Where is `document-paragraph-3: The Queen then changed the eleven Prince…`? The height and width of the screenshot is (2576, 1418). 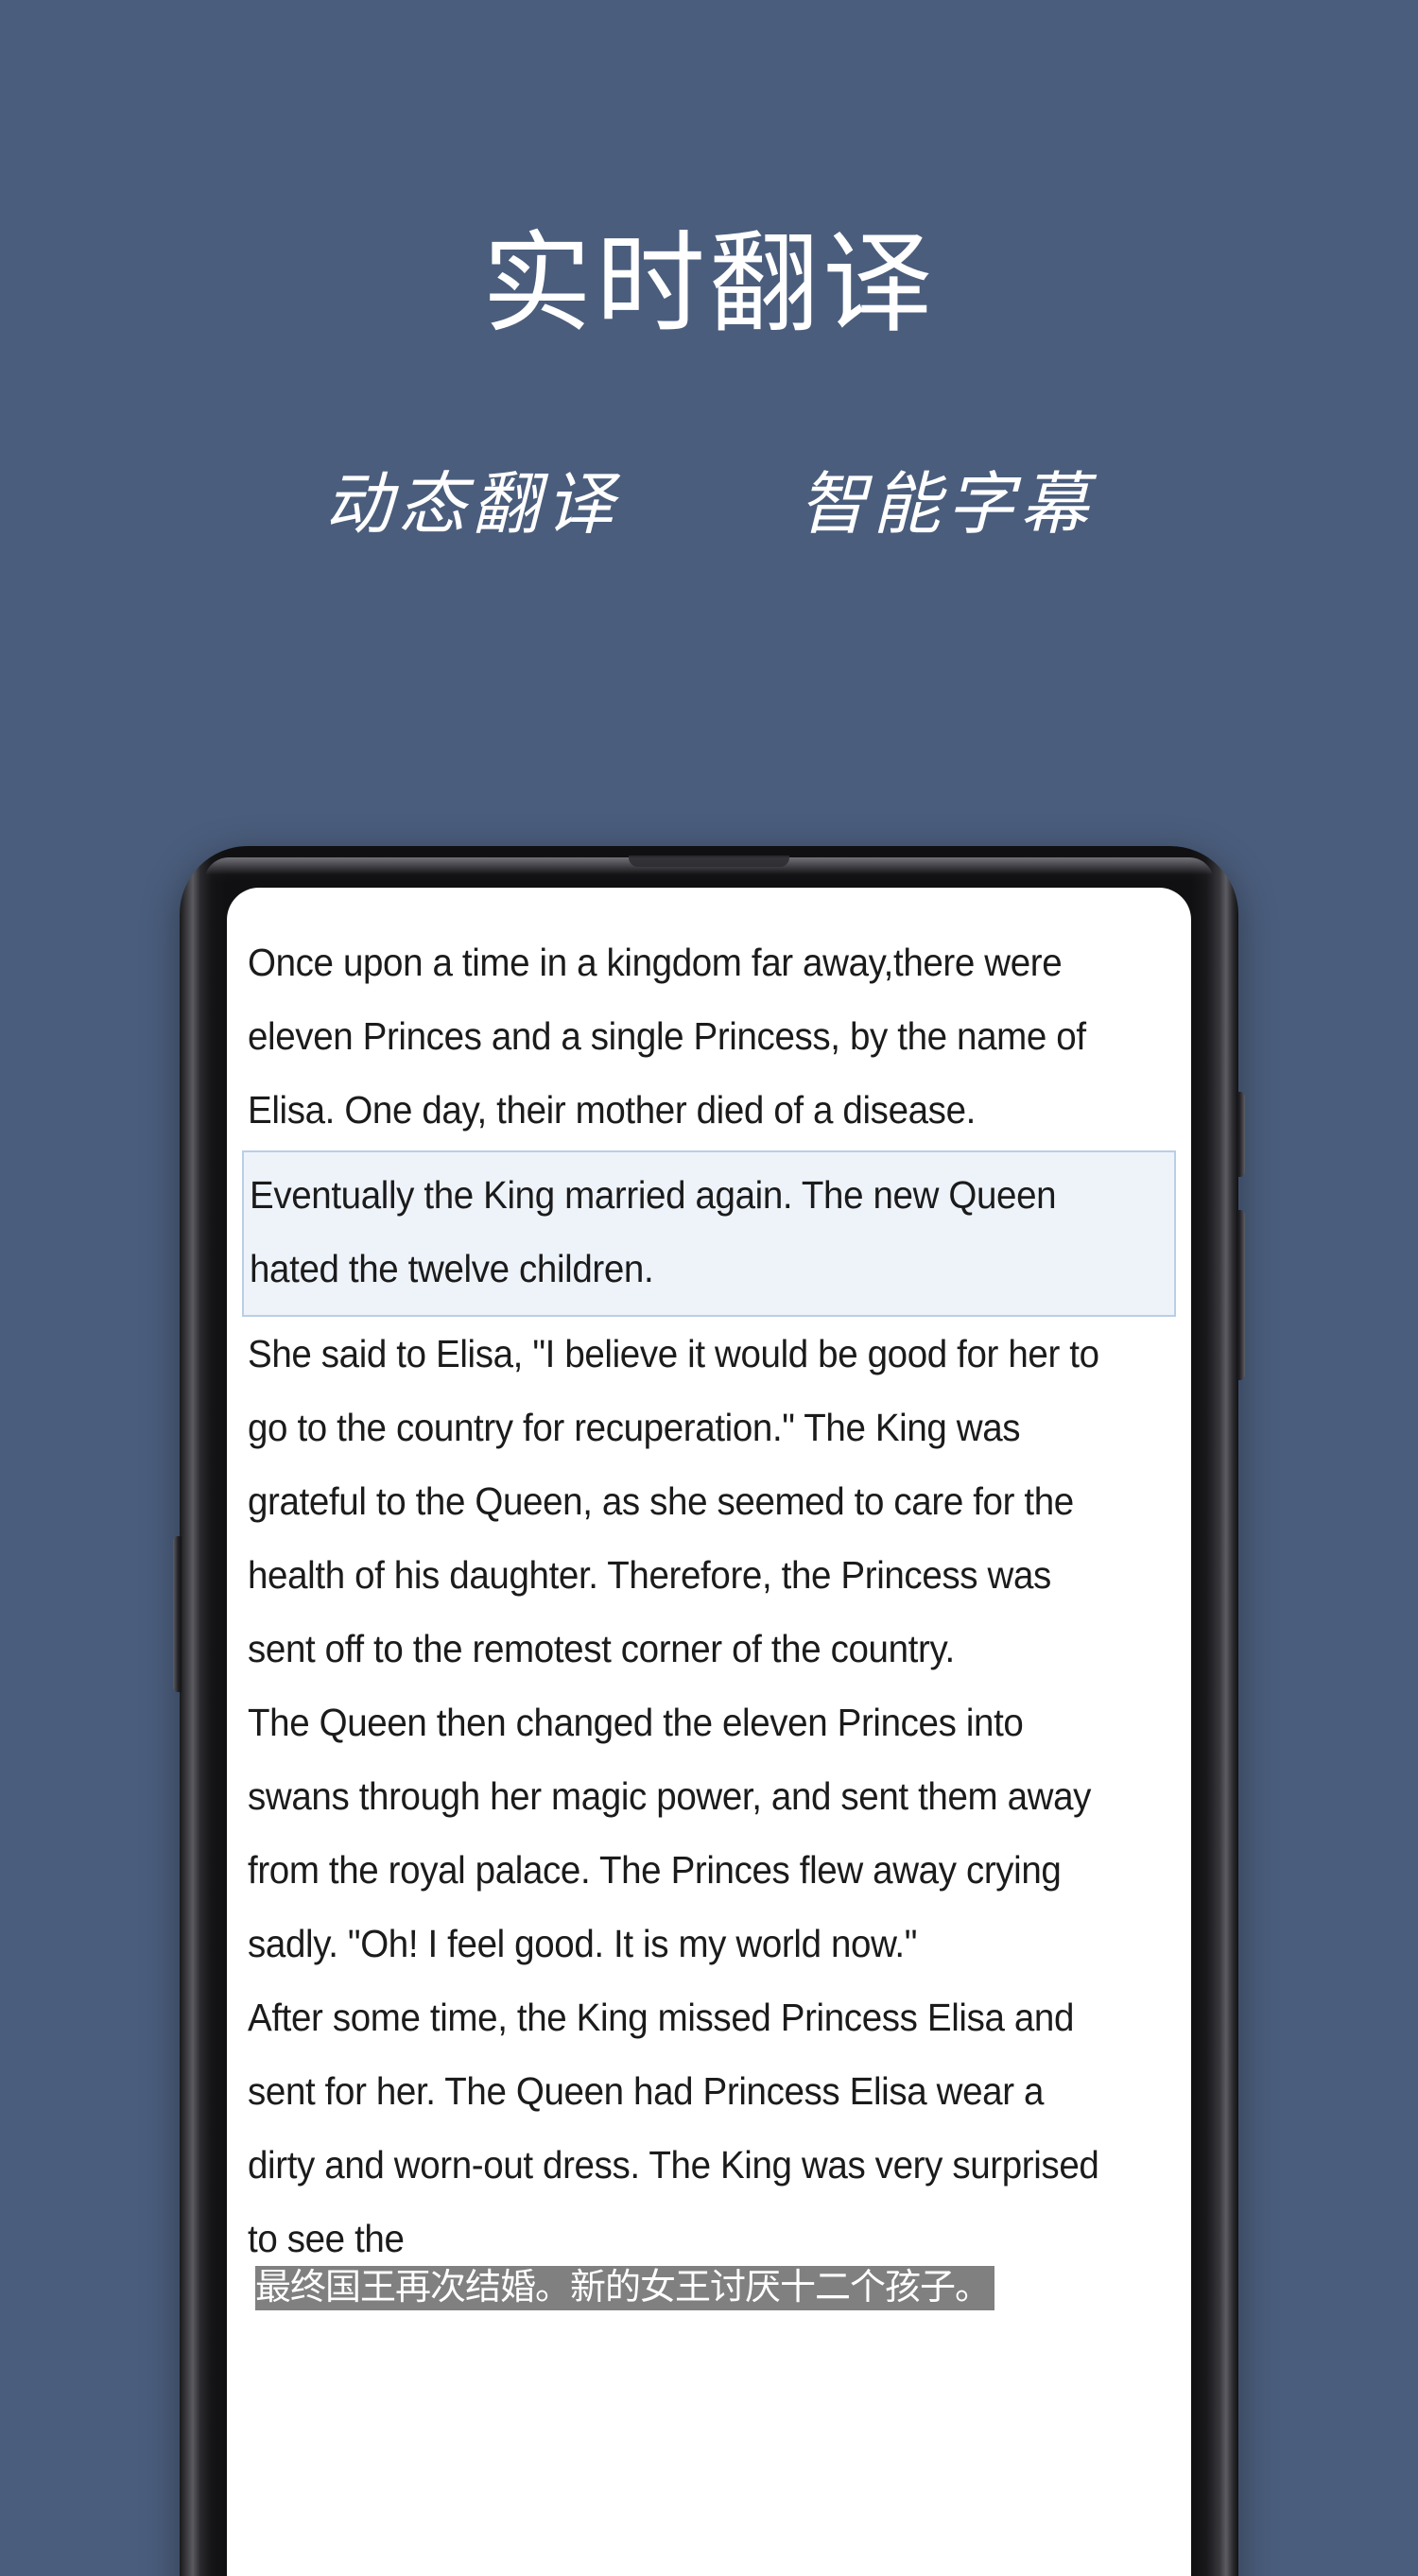 document-paragraph-3: The Queen then changed the eleven Prince… is located at coordinates (670, 1833).